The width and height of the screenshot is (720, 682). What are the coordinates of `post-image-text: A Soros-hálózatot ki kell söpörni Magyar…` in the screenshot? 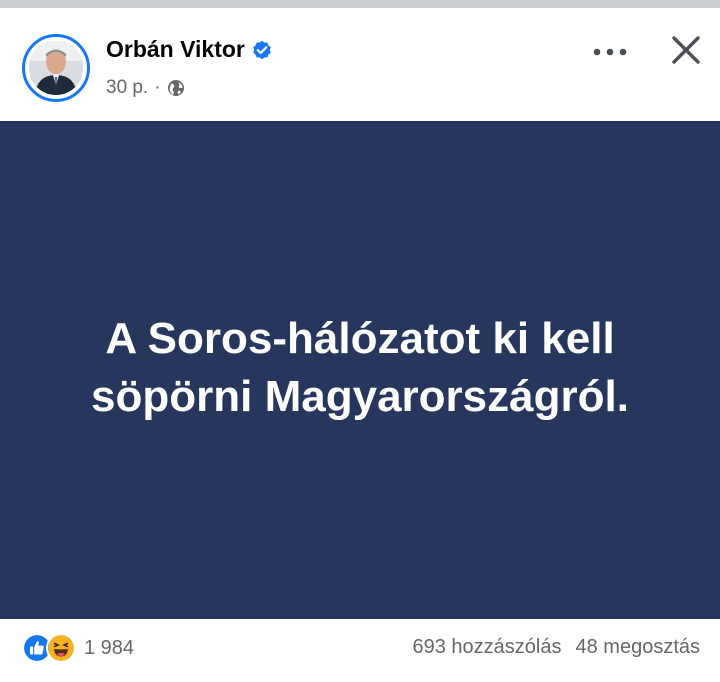 It's located at (360, 367).